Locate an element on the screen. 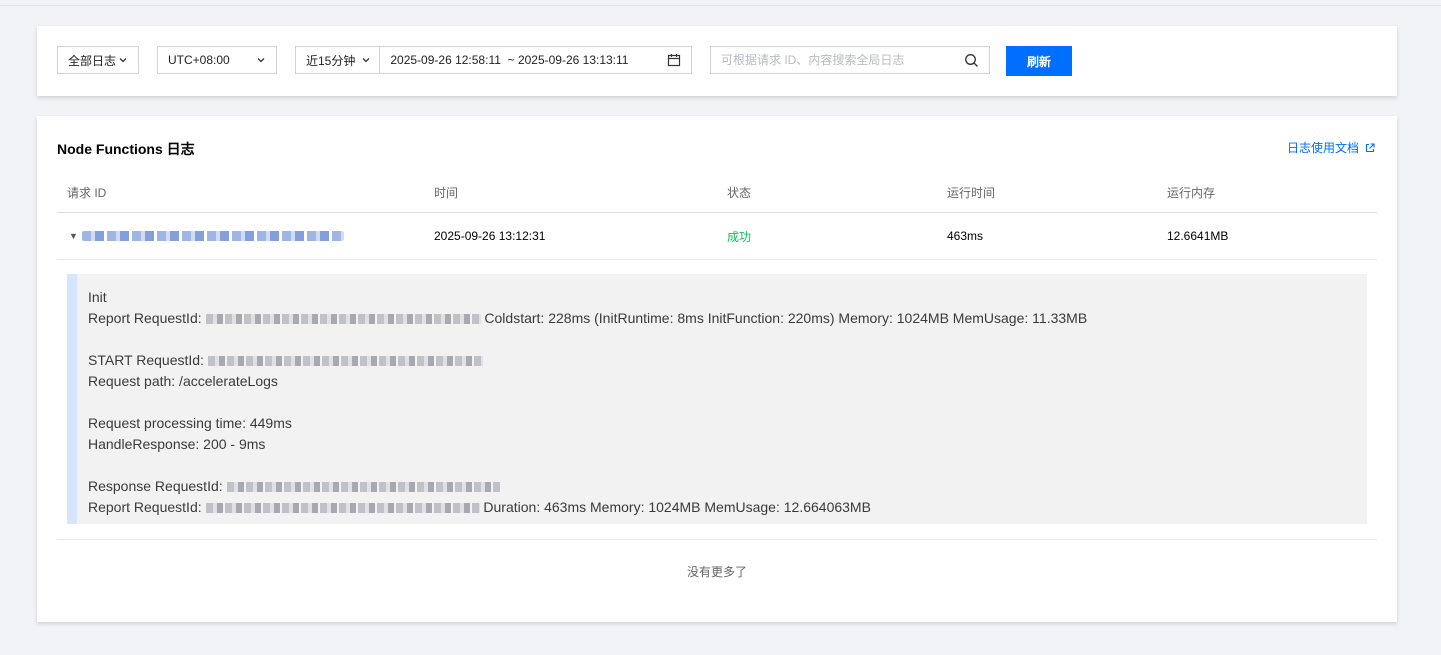 This screenshot has height=655, width=1441. timezone-value: UTC+08:00 is located at coordinates (199, 60).